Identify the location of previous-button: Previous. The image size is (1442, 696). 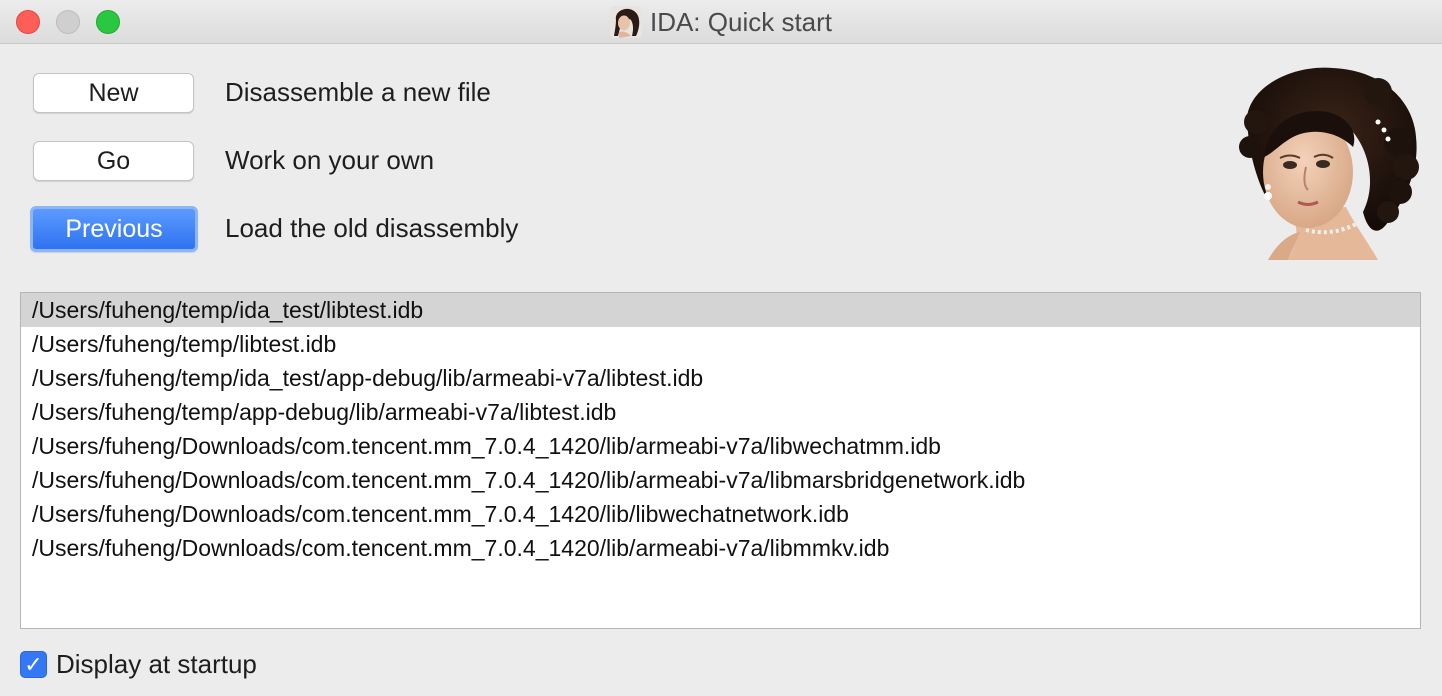
(114, 229).